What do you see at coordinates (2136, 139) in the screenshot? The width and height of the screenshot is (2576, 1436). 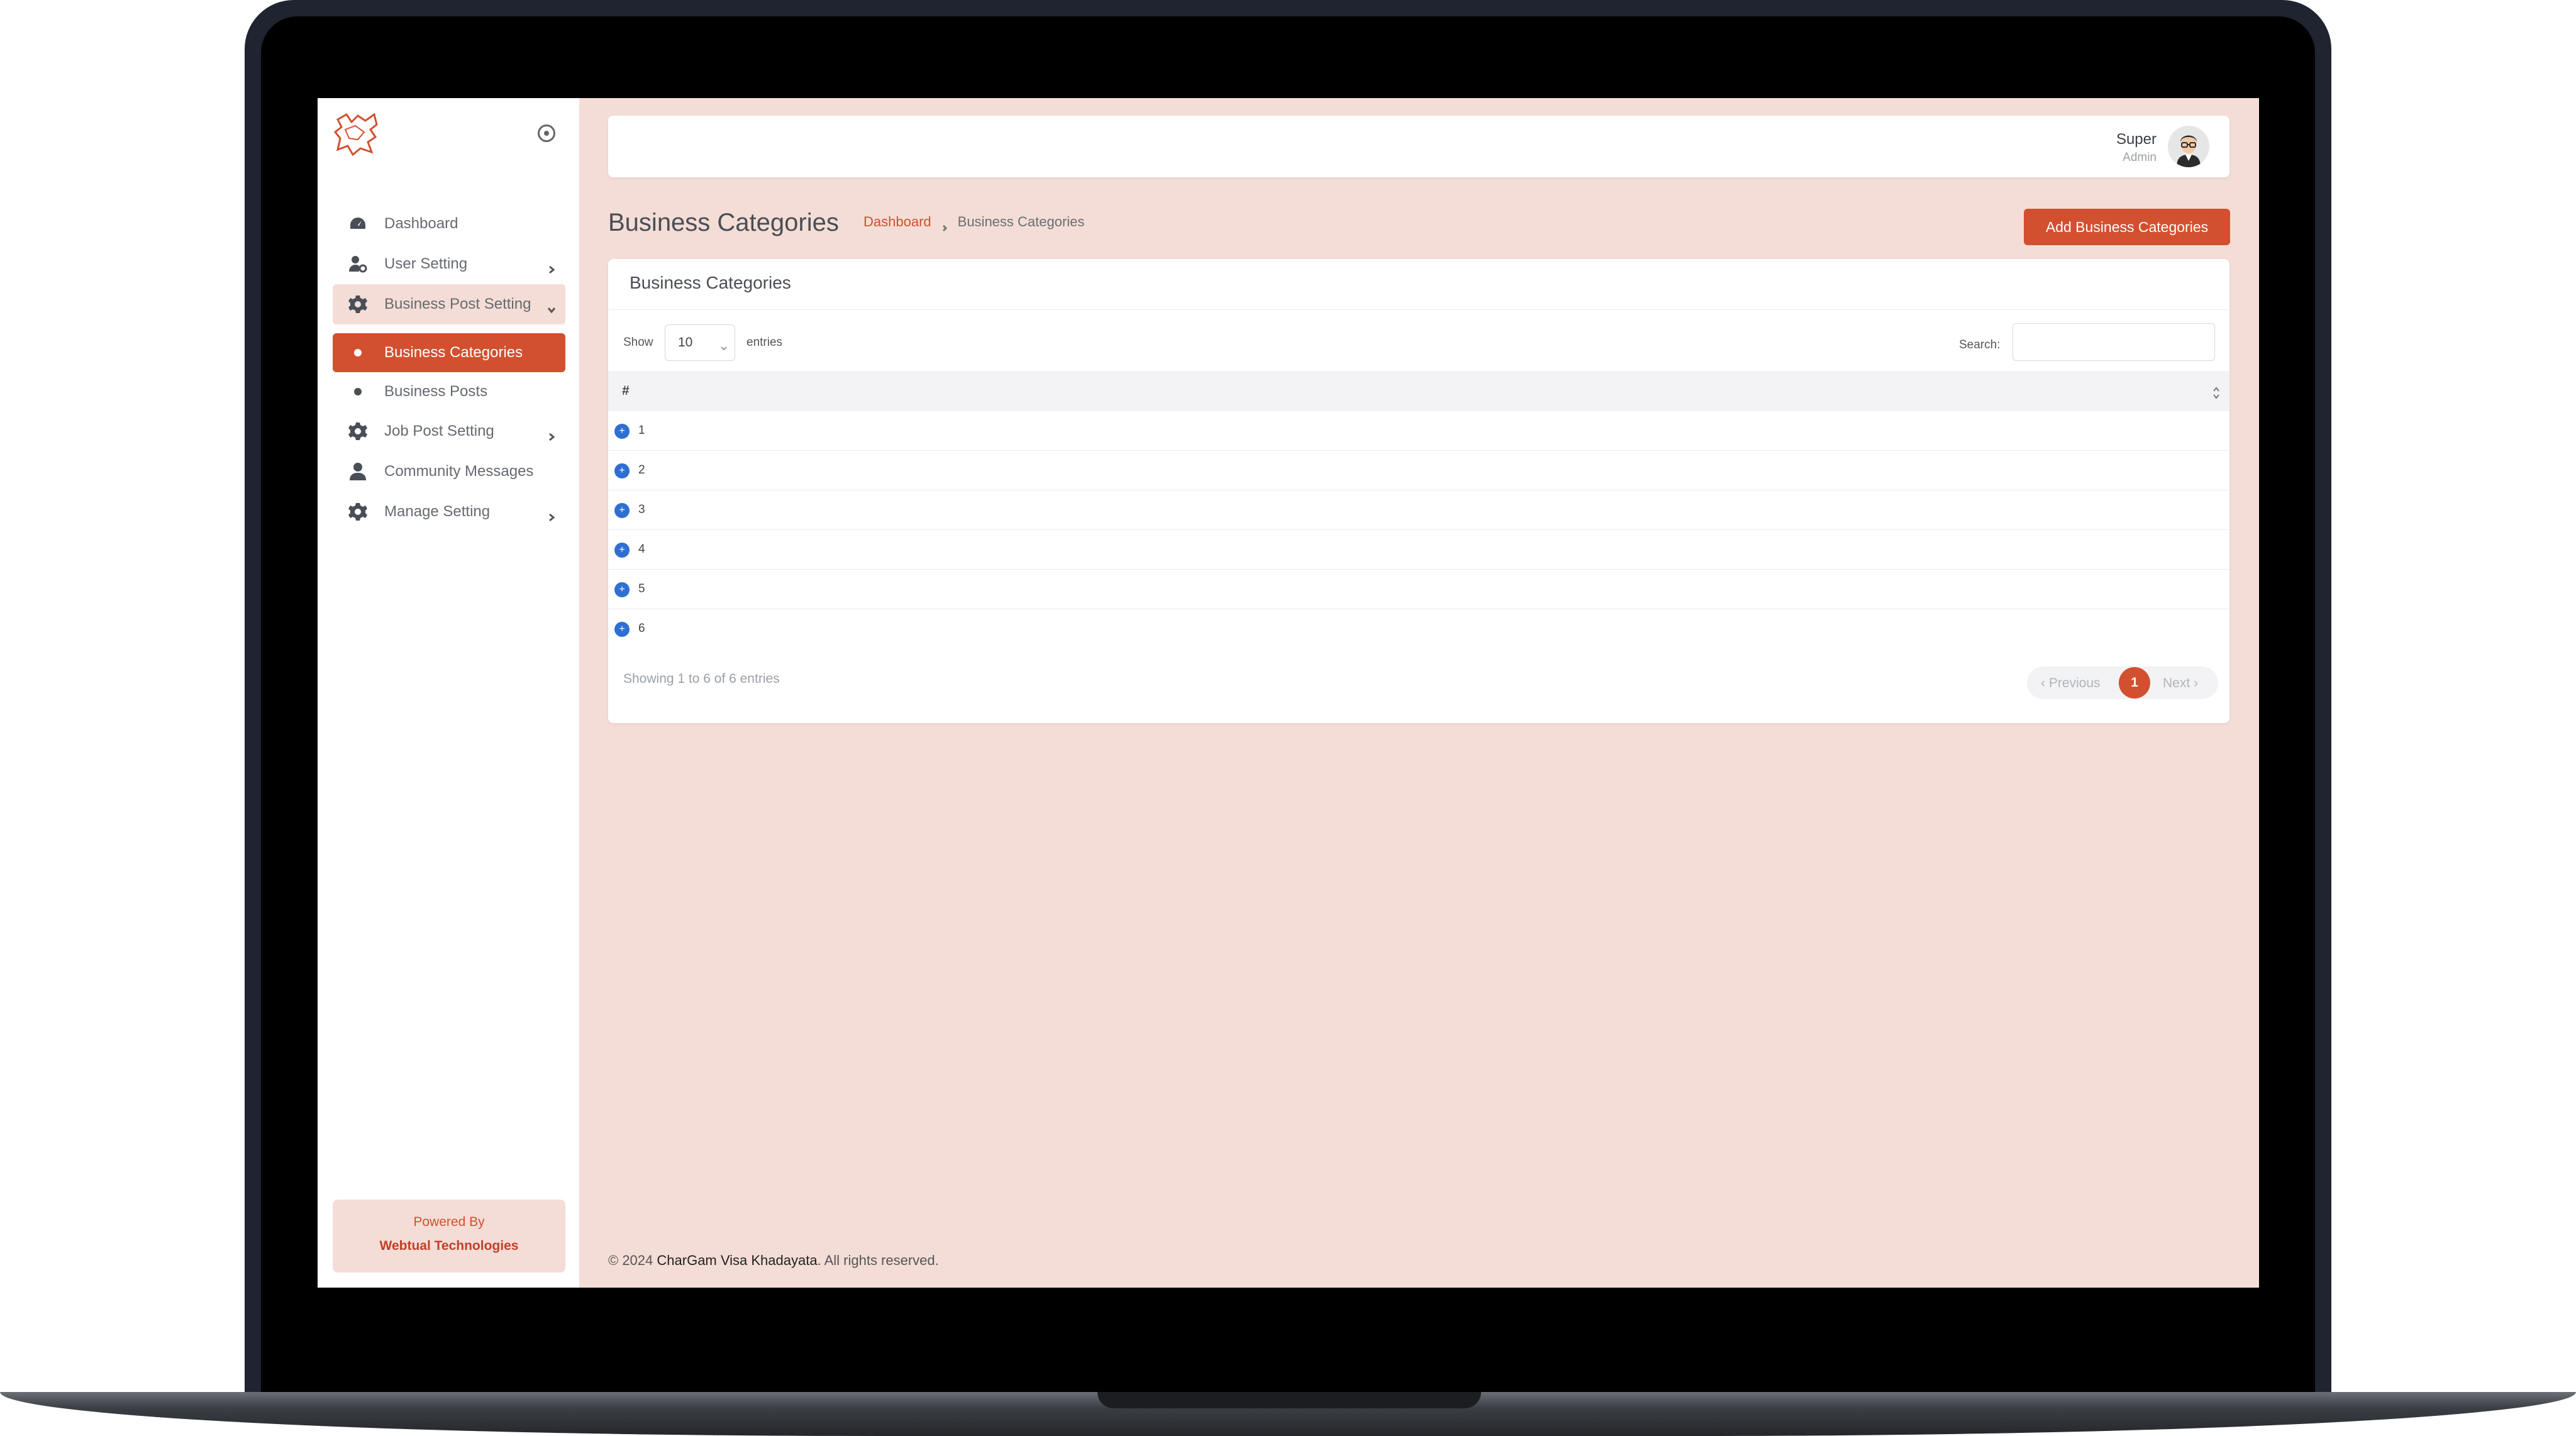 I see `user-name: Super` at bounding box center [2136, 139].